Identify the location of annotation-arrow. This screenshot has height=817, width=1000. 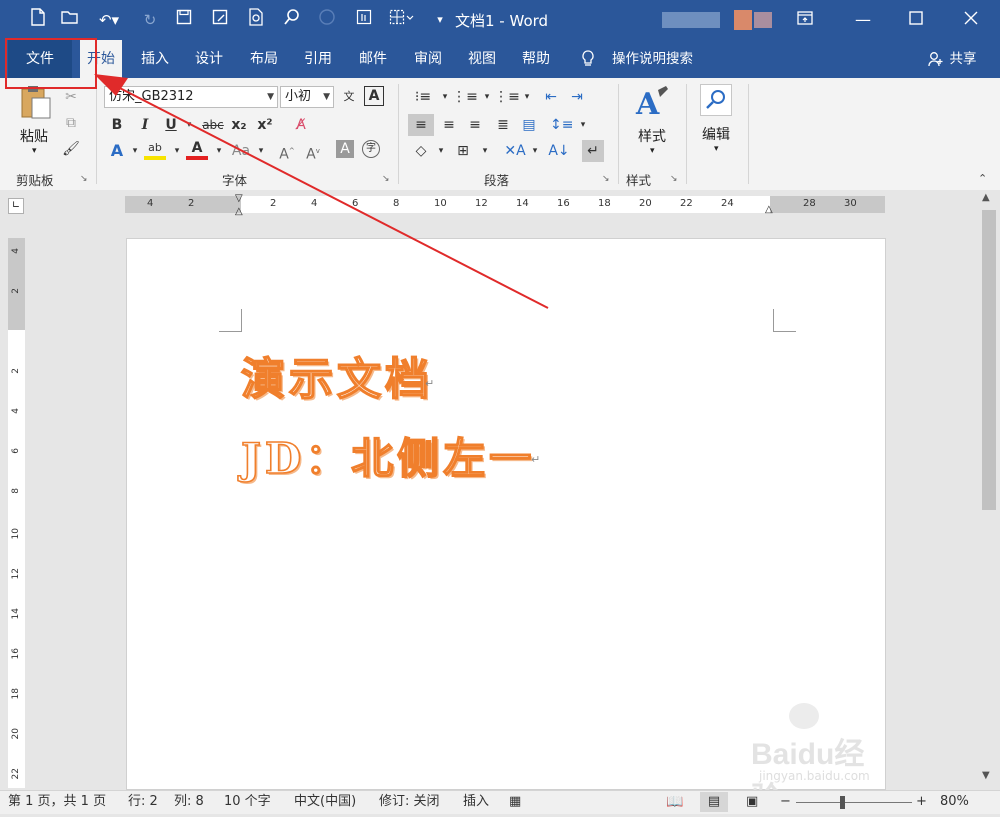
(321, 191).